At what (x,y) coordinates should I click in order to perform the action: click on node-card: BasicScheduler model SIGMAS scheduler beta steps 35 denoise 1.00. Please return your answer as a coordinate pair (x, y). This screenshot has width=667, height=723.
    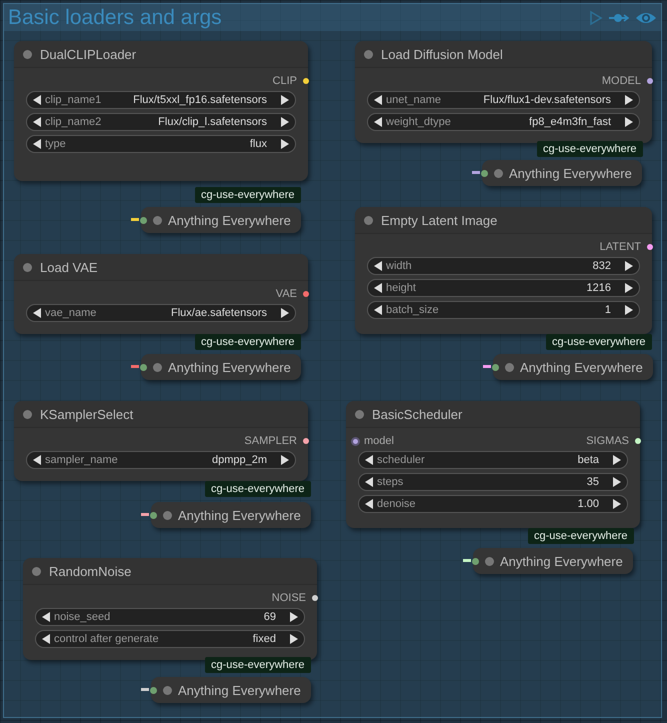
    Looking at the image, I should click on (493, 464).